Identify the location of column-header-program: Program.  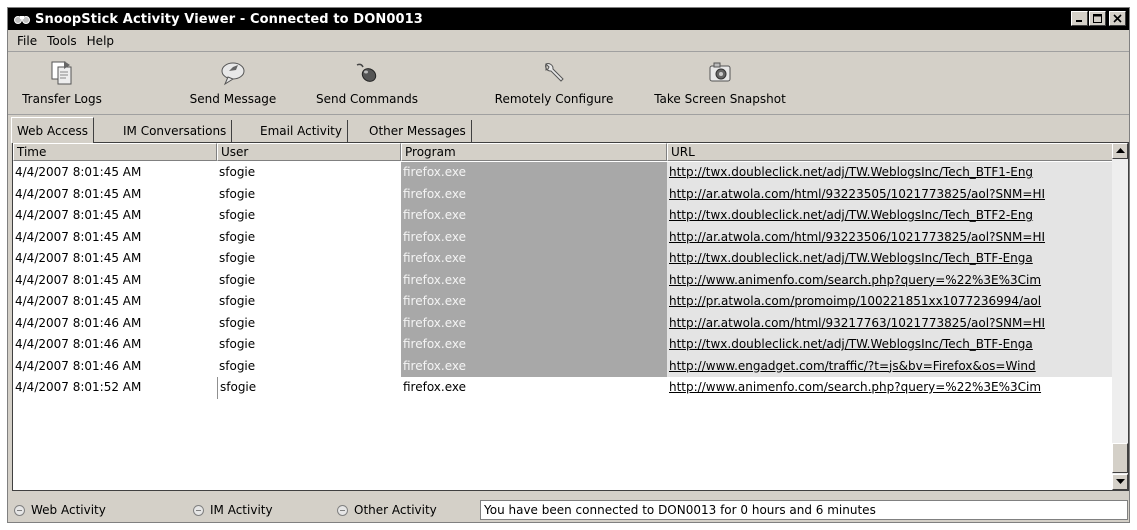
(534, 152).